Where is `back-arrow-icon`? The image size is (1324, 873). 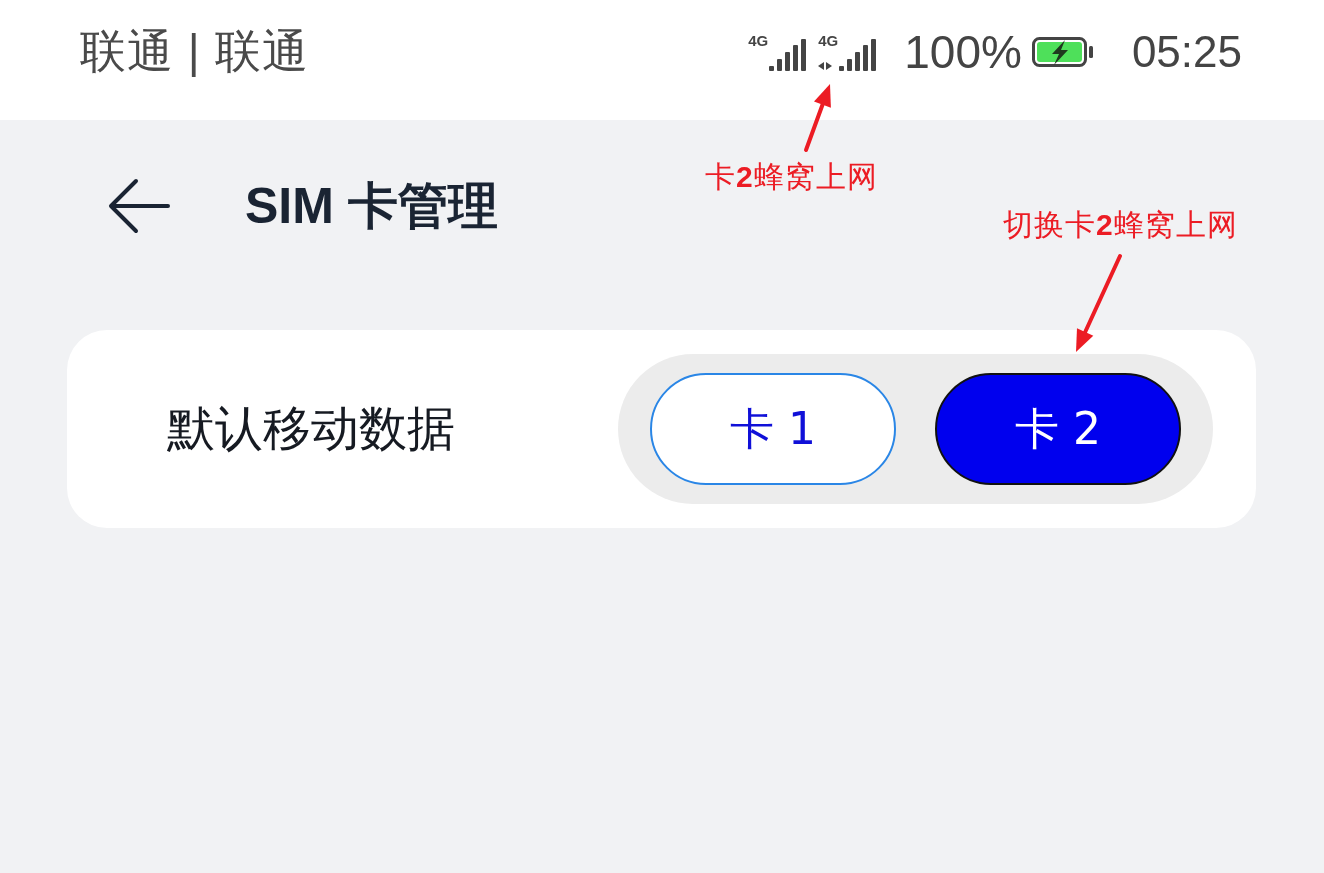
back-arrow-icon is located at coordinates (139, 206).